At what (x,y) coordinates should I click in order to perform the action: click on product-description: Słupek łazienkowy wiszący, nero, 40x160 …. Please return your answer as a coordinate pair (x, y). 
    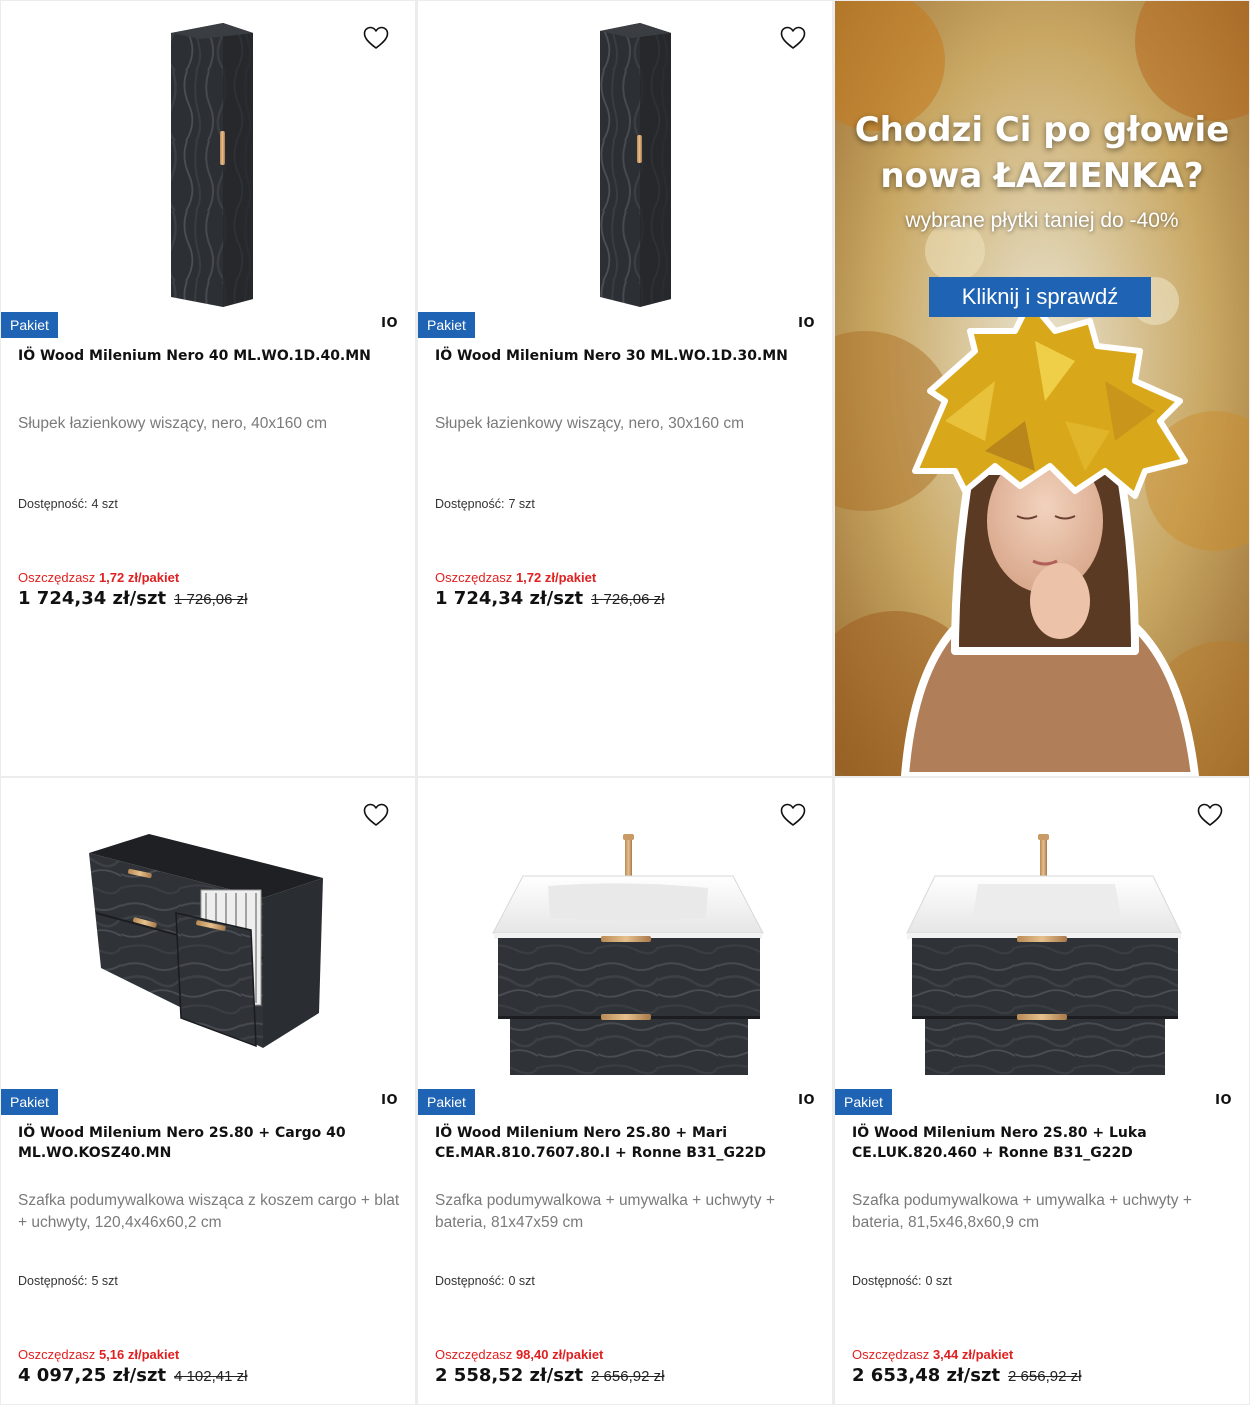
    Looking at the image, I should click on (172, 423).